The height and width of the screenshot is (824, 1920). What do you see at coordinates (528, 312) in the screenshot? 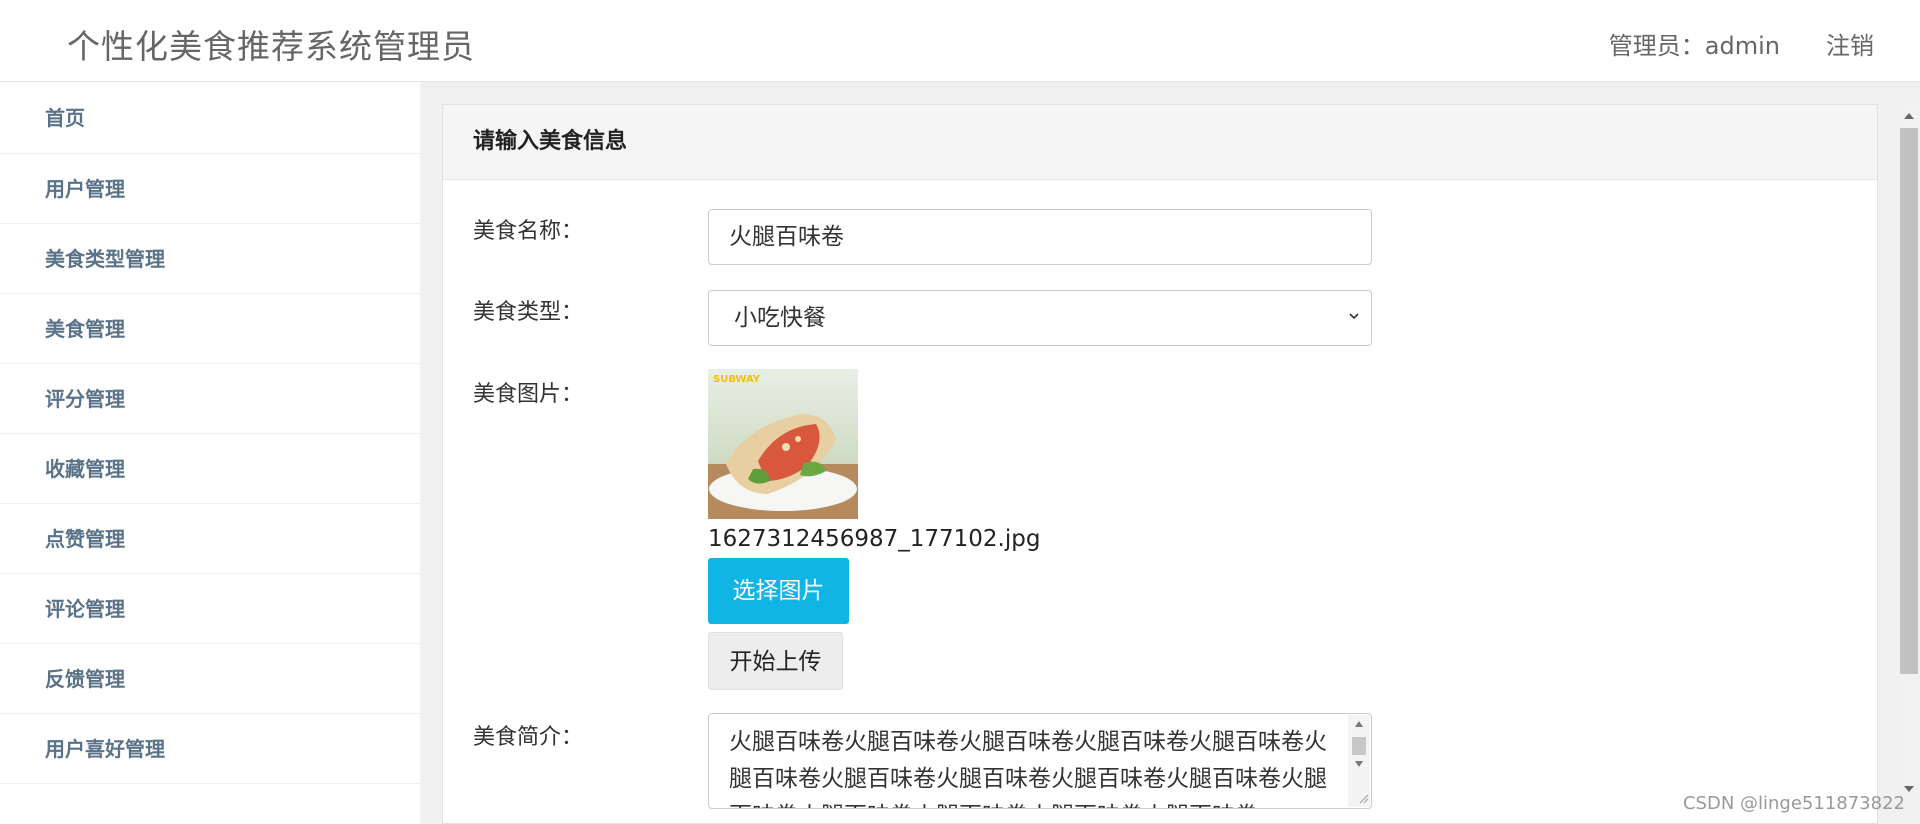
I see `food-type-label: 美食类型：` at bounding box center [528, 312].